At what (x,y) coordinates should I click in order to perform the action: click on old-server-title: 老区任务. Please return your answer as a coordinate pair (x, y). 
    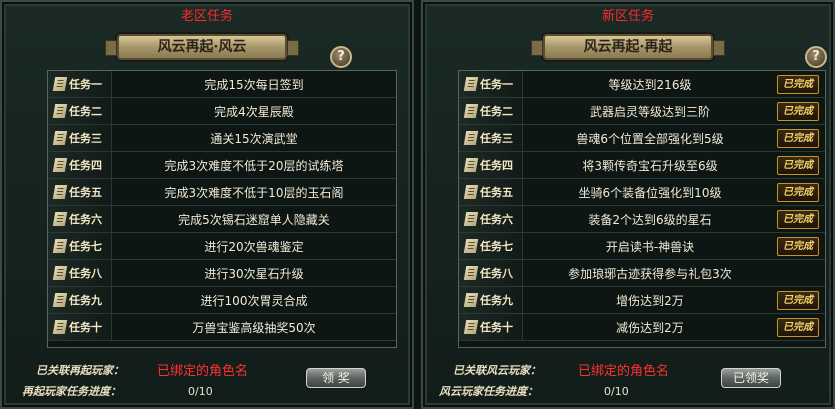
    Looking at the image, I should click on (206, 16).